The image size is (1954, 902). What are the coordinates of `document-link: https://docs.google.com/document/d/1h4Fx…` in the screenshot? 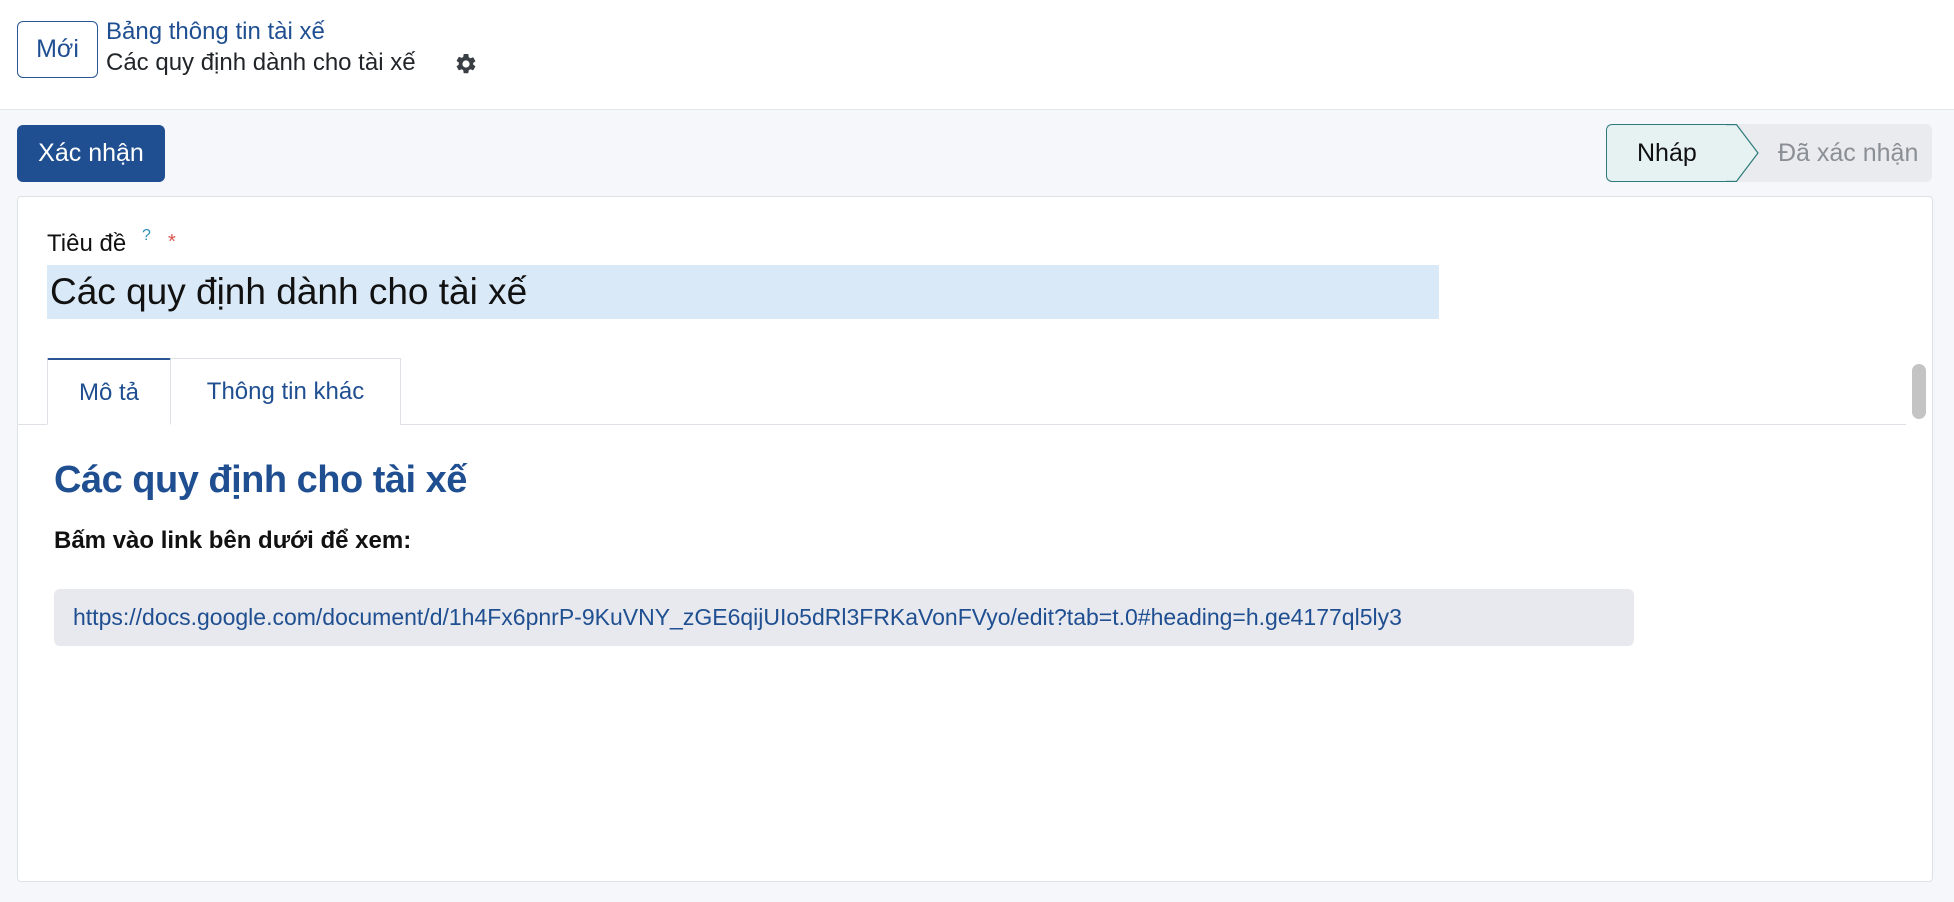 It's located at (737, 617).